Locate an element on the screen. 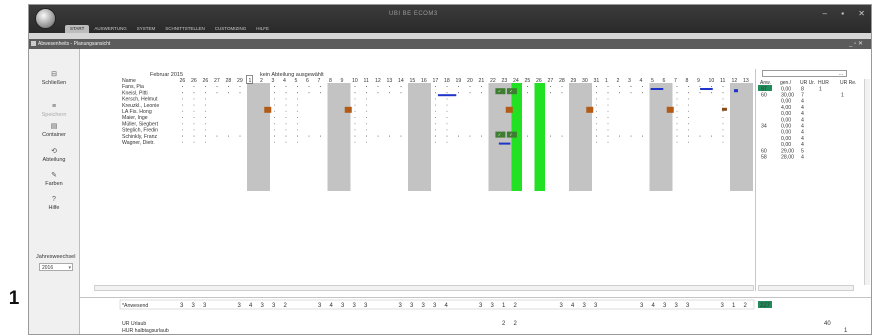  sidebar-item-save: ≡ Speichern is located at coordinates (54, 110).